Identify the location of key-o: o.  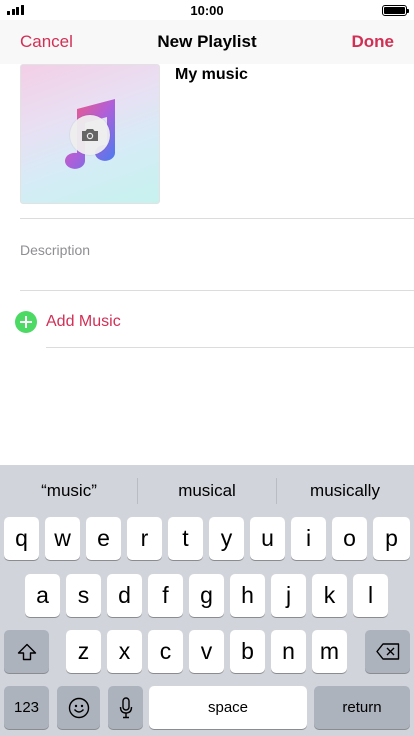
(349, 538).